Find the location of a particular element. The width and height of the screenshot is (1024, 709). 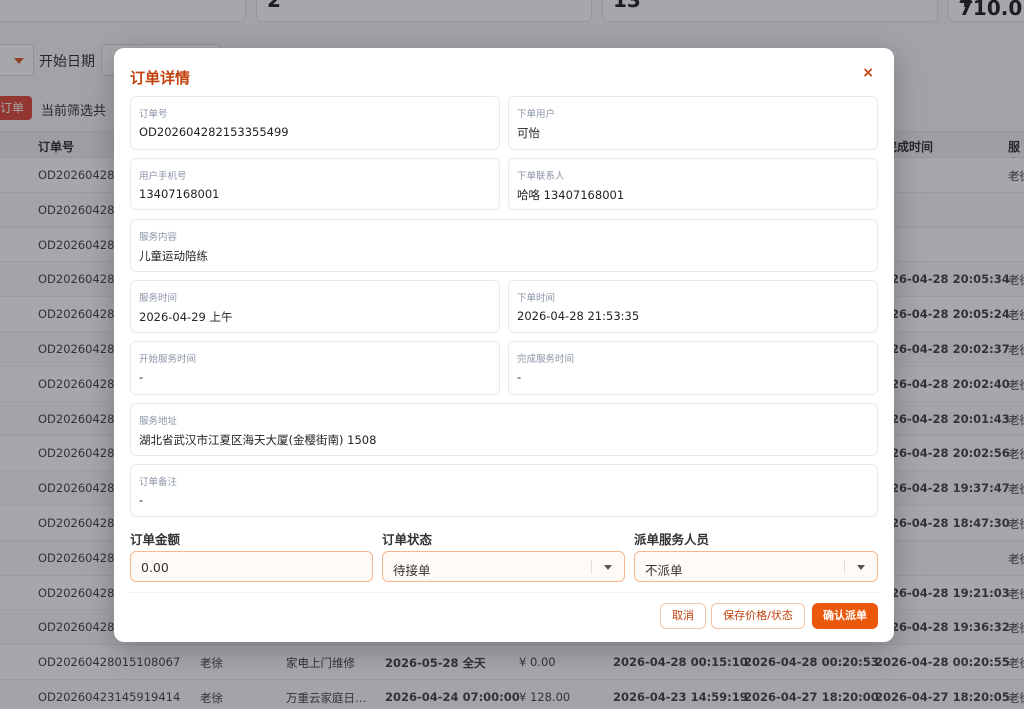

field-value: 13407168001 is located at coordinates (179, 194).